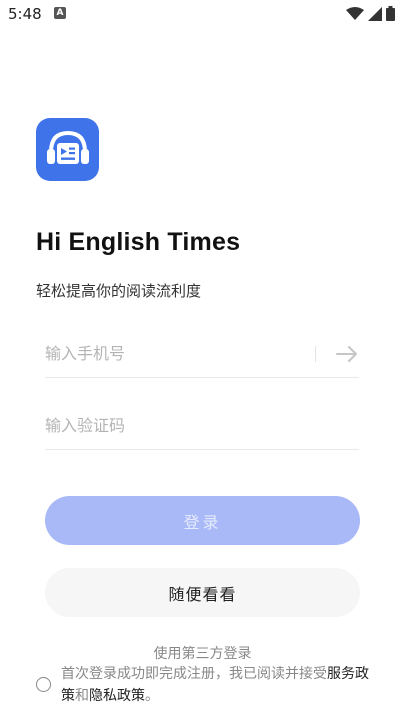 This screenshot has width=405, height=720. Describe the element at coordinates (60, 13) in the screenshot. I see `notification-badge-icon: A` at that location.